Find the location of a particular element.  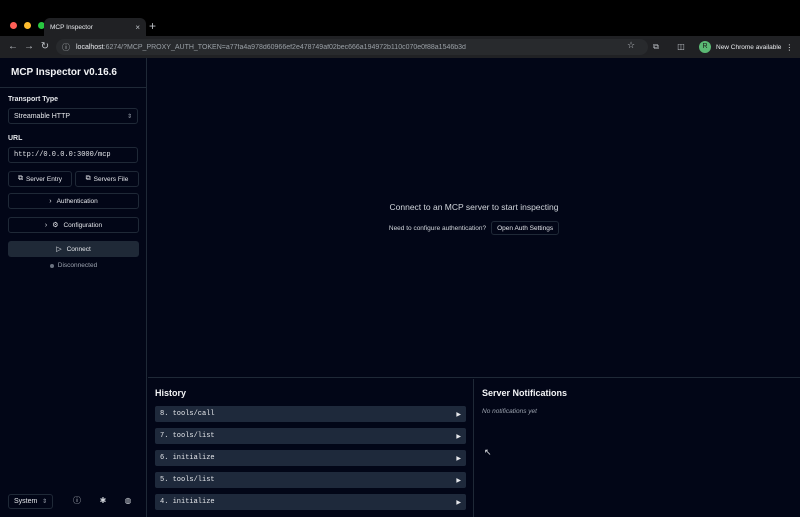

browser-tab: MCP Inspector × is located at coordinates (95, 27).